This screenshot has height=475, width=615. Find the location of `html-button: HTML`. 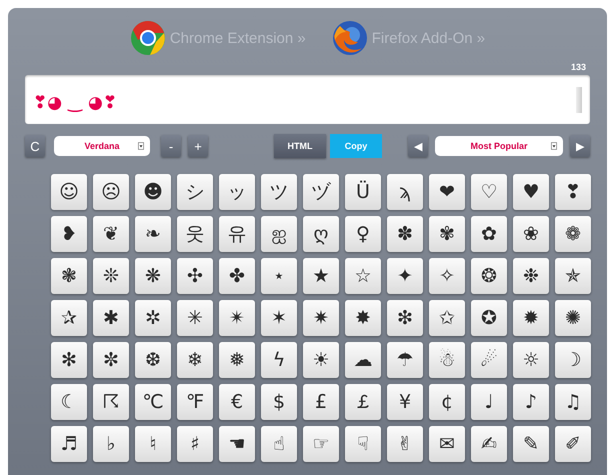

html-button: HTML is located at coordinates (300, 146).